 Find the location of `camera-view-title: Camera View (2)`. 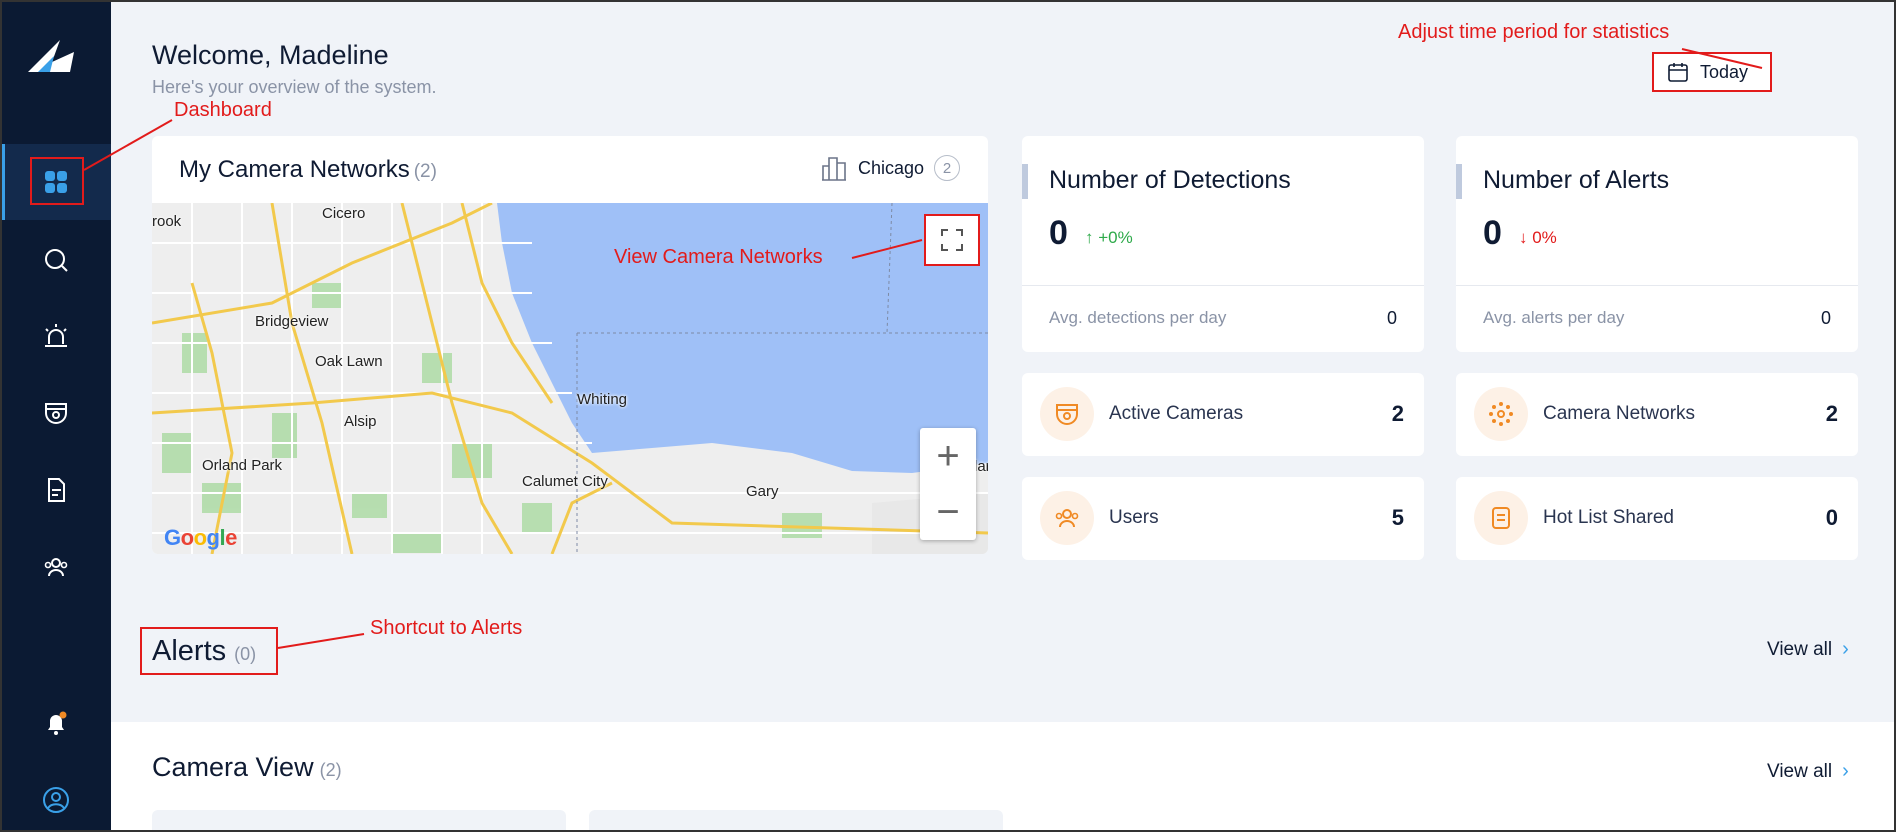

camera-view-title: Camera View (2) is located at coordinates (247, 767).